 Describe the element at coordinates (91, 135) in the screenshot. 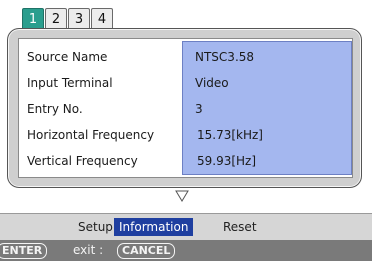

I see `horizontal-frequency-label: Horizontal Frequency` at that location.